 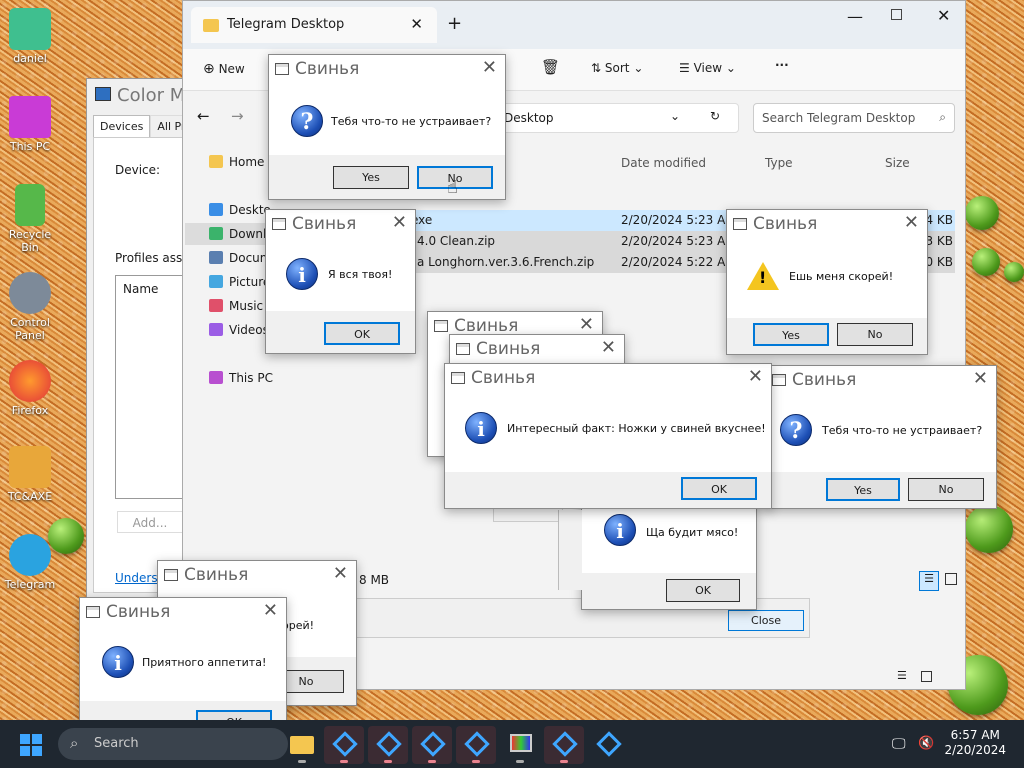 I want to click on taskbar-file-explorer, so click(x=302, y=745).